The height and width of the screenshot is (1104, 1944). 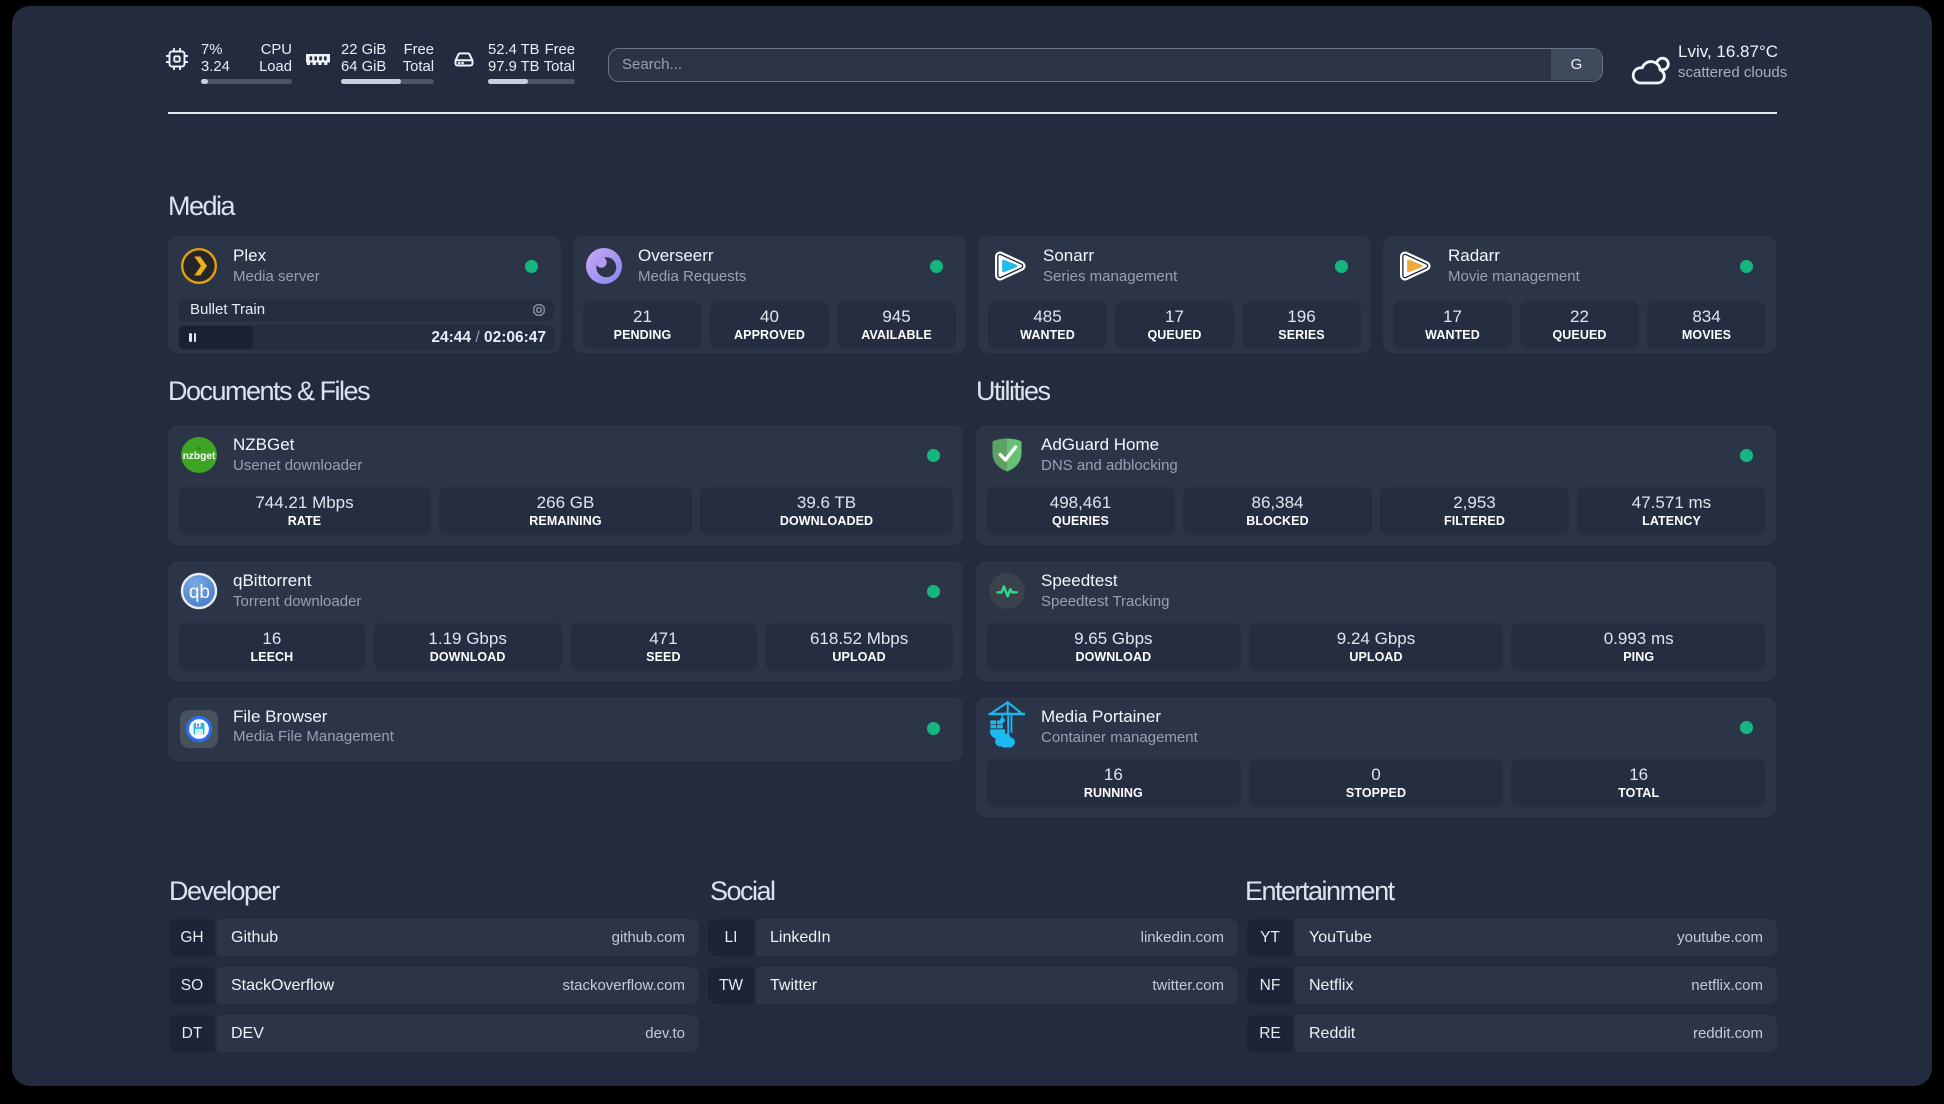 I want to click on svg-text: nzbget, so click(x=199, y=456).